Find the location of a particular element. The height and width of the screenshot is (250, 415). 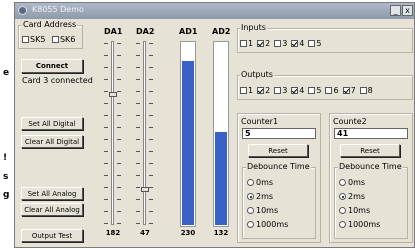

set-all-digital-button: Set All Digital is located at coordinates (52, 123).